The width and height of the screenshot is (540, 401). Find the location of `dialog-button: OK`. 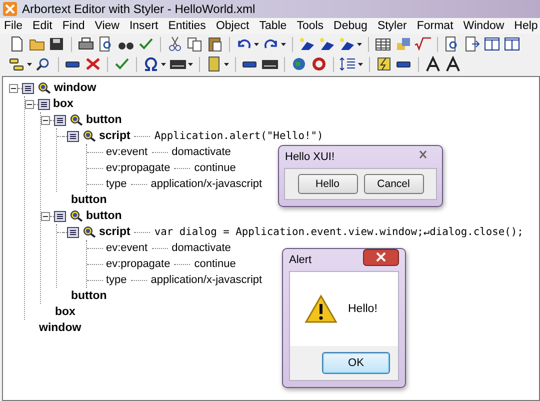

dialog-button: OK is located at coordinates (356, 363).